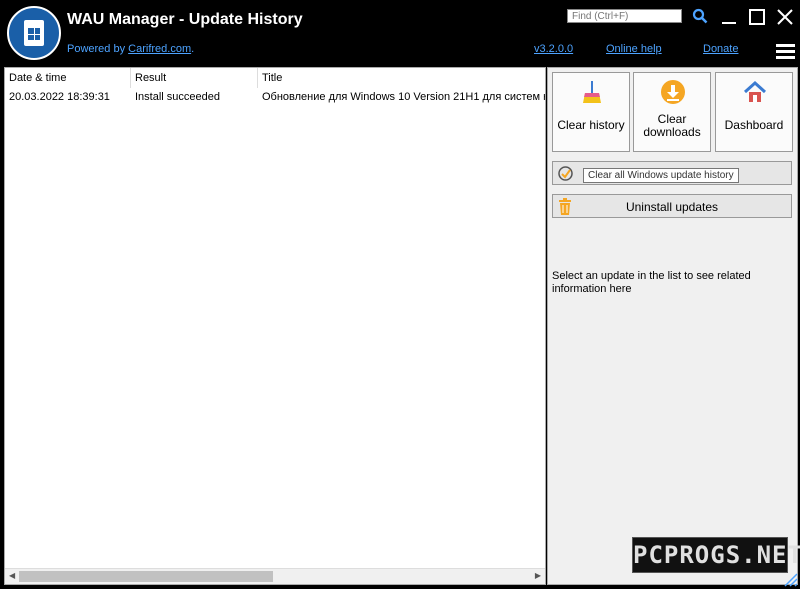 Image resolution: width=800 pixels, height=589 pixels. Describe the element at coordinates (68, 78) in the screenshot. I see `column-date: Date & time` at that location.